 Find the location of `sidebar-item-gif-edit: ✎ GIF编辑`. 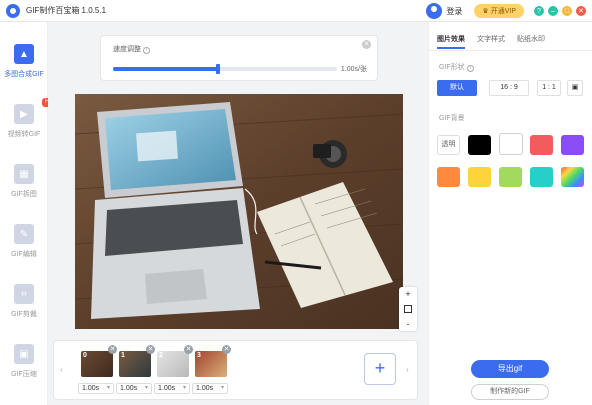

sidebar-item-gif-edit: ✎ GIF编辑 is located at coordinates (24, 246).